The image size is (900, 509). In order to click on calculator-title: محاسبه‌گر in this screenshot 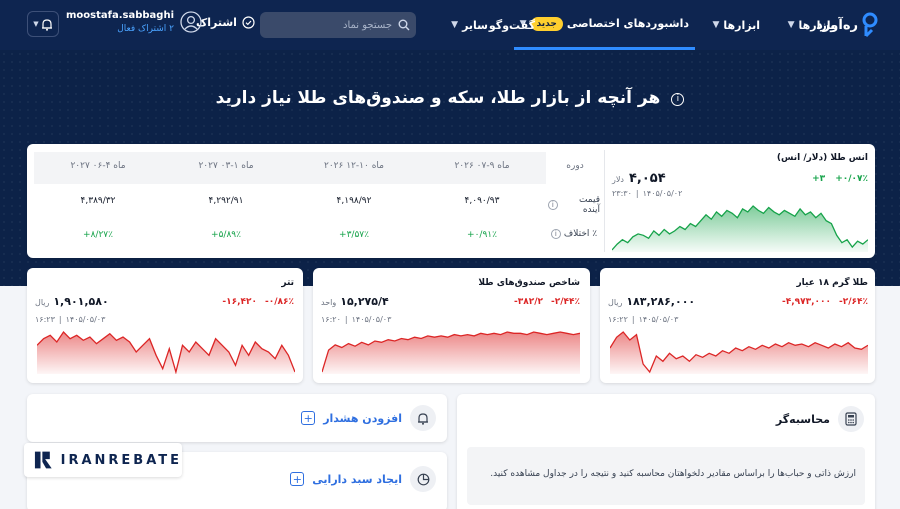, I will do `click(802, 419)`.